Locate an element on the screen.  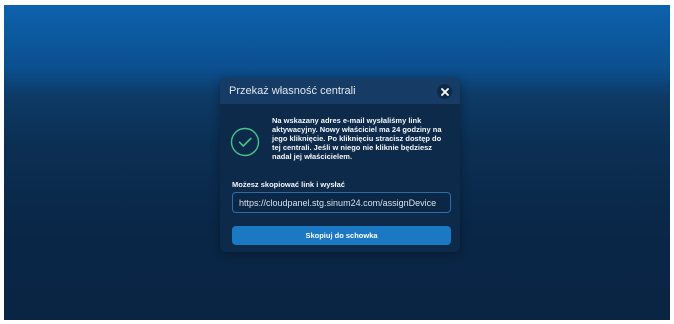
copy-to-clipboard-button: Skopiuj do schowka is located at coordinates (341, 235).